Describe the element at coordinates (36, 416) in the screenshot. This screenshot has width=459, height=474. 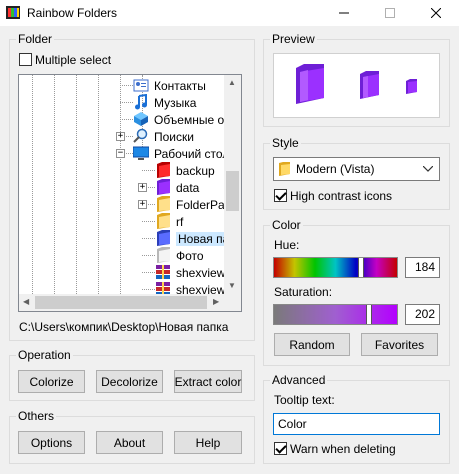
I see `others-group-title: Others` at that location.